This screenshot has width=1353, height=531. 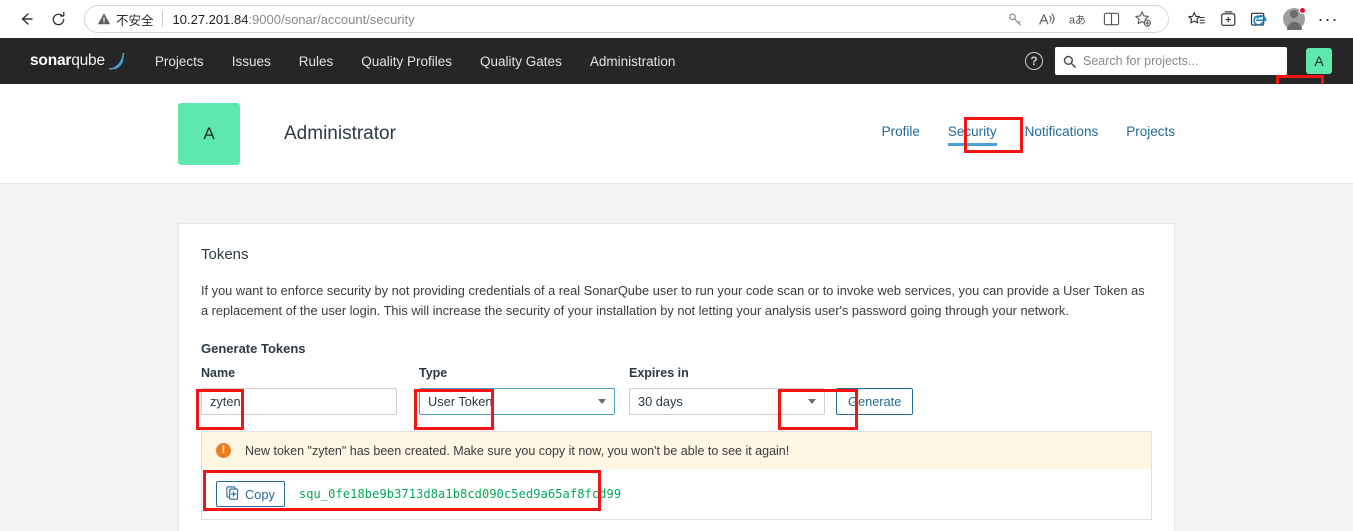 What do you see at coordinates (58, 19) in the screenshot?
I see `reload-button` at bounding box center [58, 19].